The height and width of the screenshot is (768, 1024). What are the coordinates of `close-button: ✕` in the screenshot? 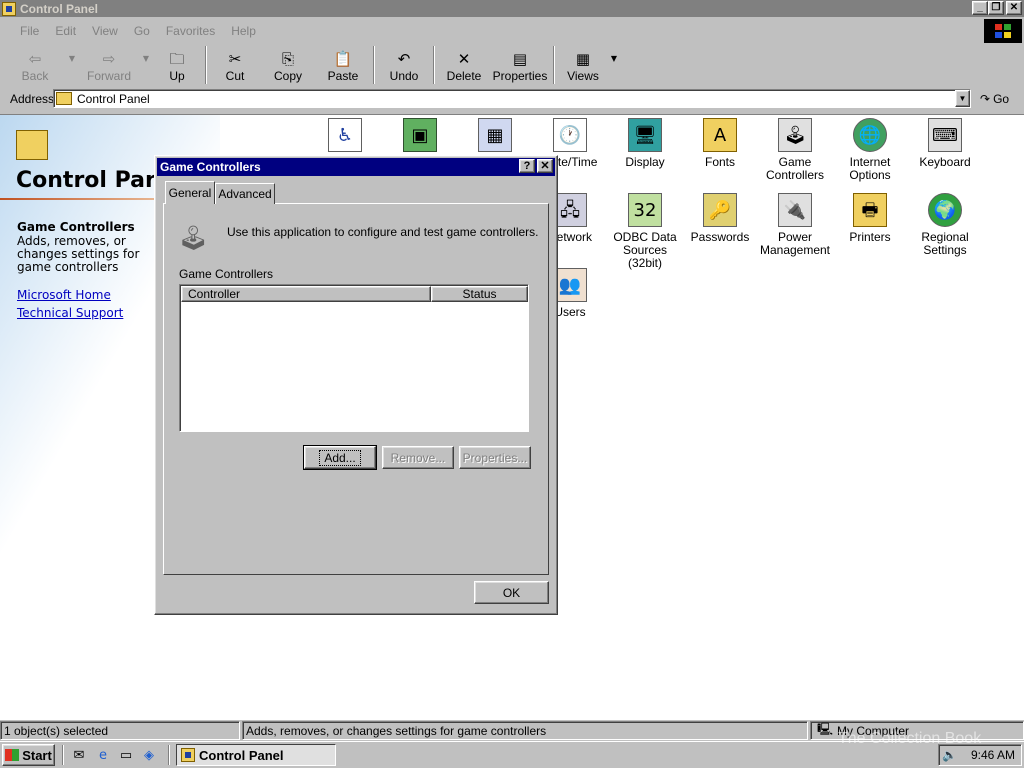 It's located at (1014, 8).